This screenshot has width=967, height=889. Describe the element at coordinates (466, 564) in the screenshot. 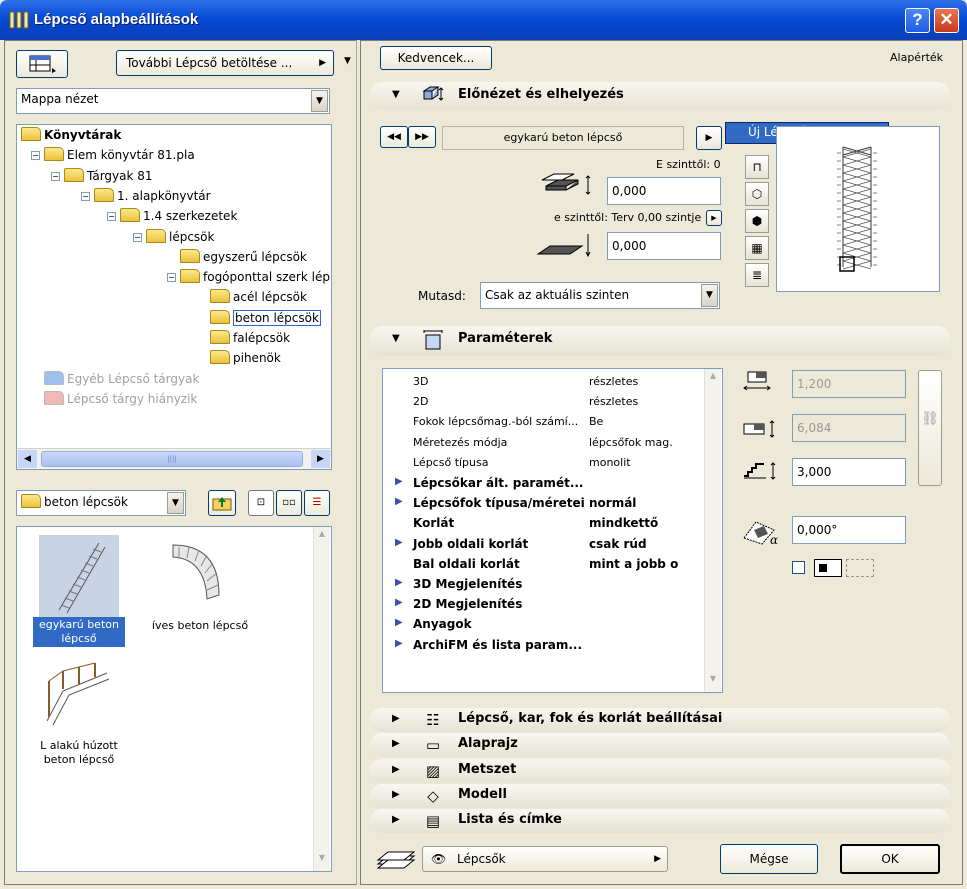

I see `parameter-name: Bal oldali korlát` at that location.